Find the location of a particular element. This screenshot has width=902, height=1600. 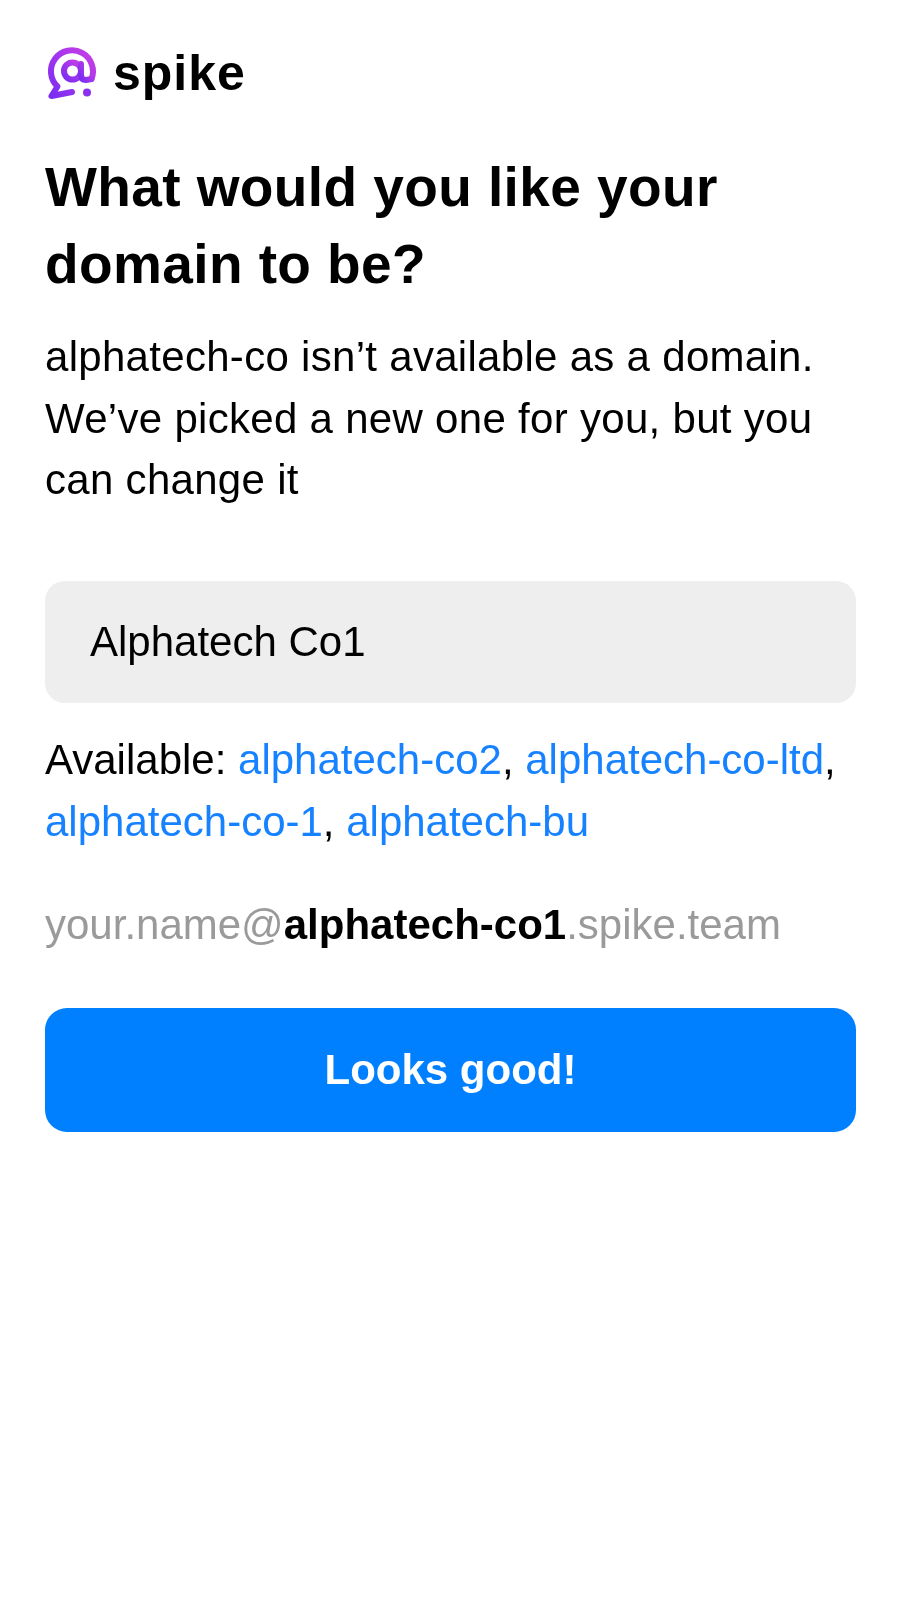

domain-suggestion-link: alphatech-co-1 is located at coordinates (184, 821).